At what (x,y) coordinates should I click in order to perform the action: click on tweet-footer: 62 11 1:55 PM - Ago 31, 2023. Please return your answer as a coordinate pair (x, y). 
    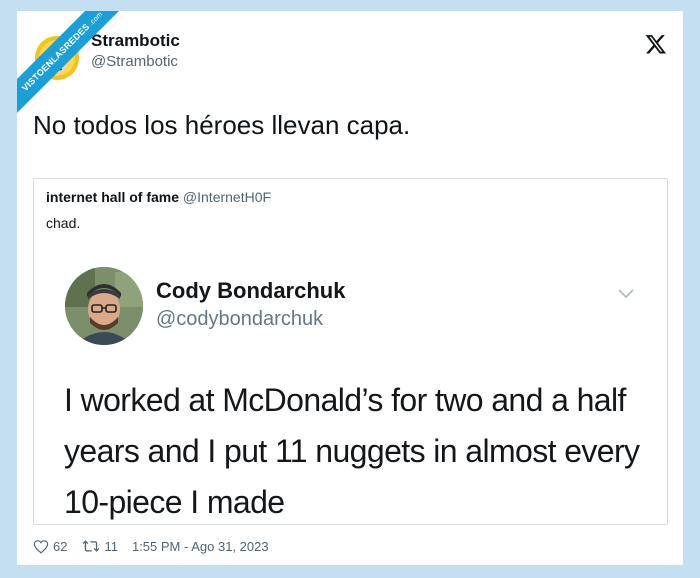
    Looking at the image, I should click on (151, 546).